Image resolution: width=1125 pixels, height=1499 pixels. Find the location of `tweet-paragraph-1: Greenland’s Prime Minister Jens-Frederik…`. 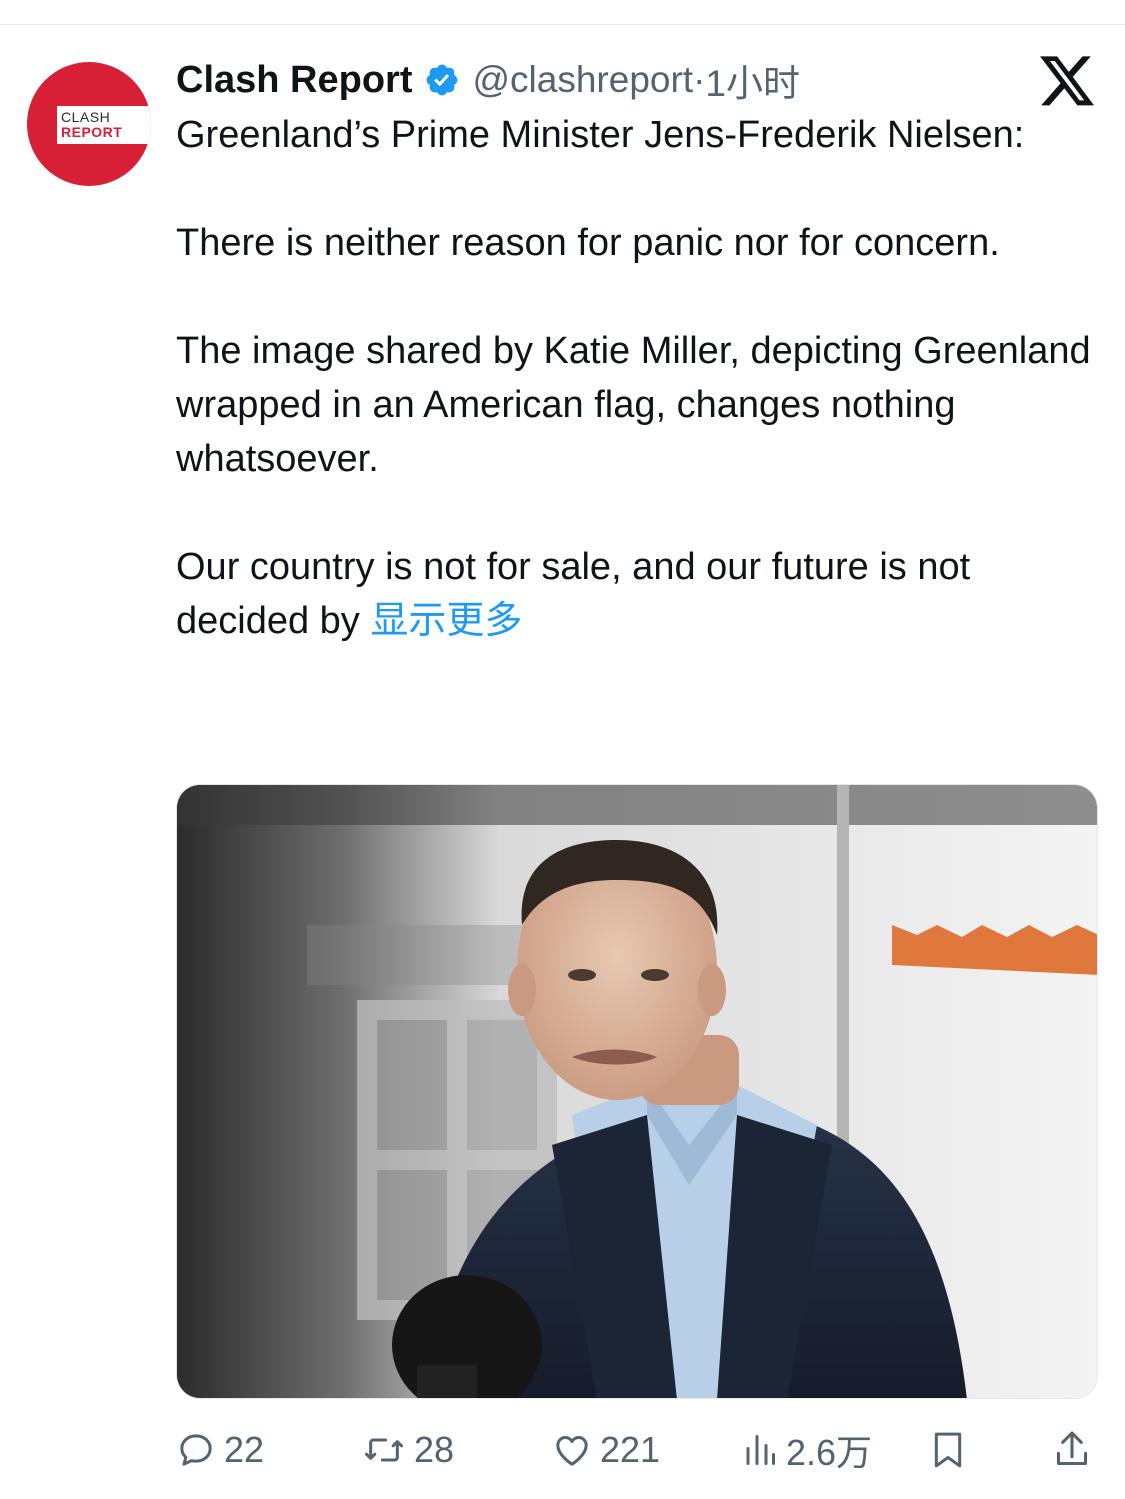

tweet-paragraph-1: Greenland’s Prime Minister Jens-Frederik… is located at coordinates (600, 135).